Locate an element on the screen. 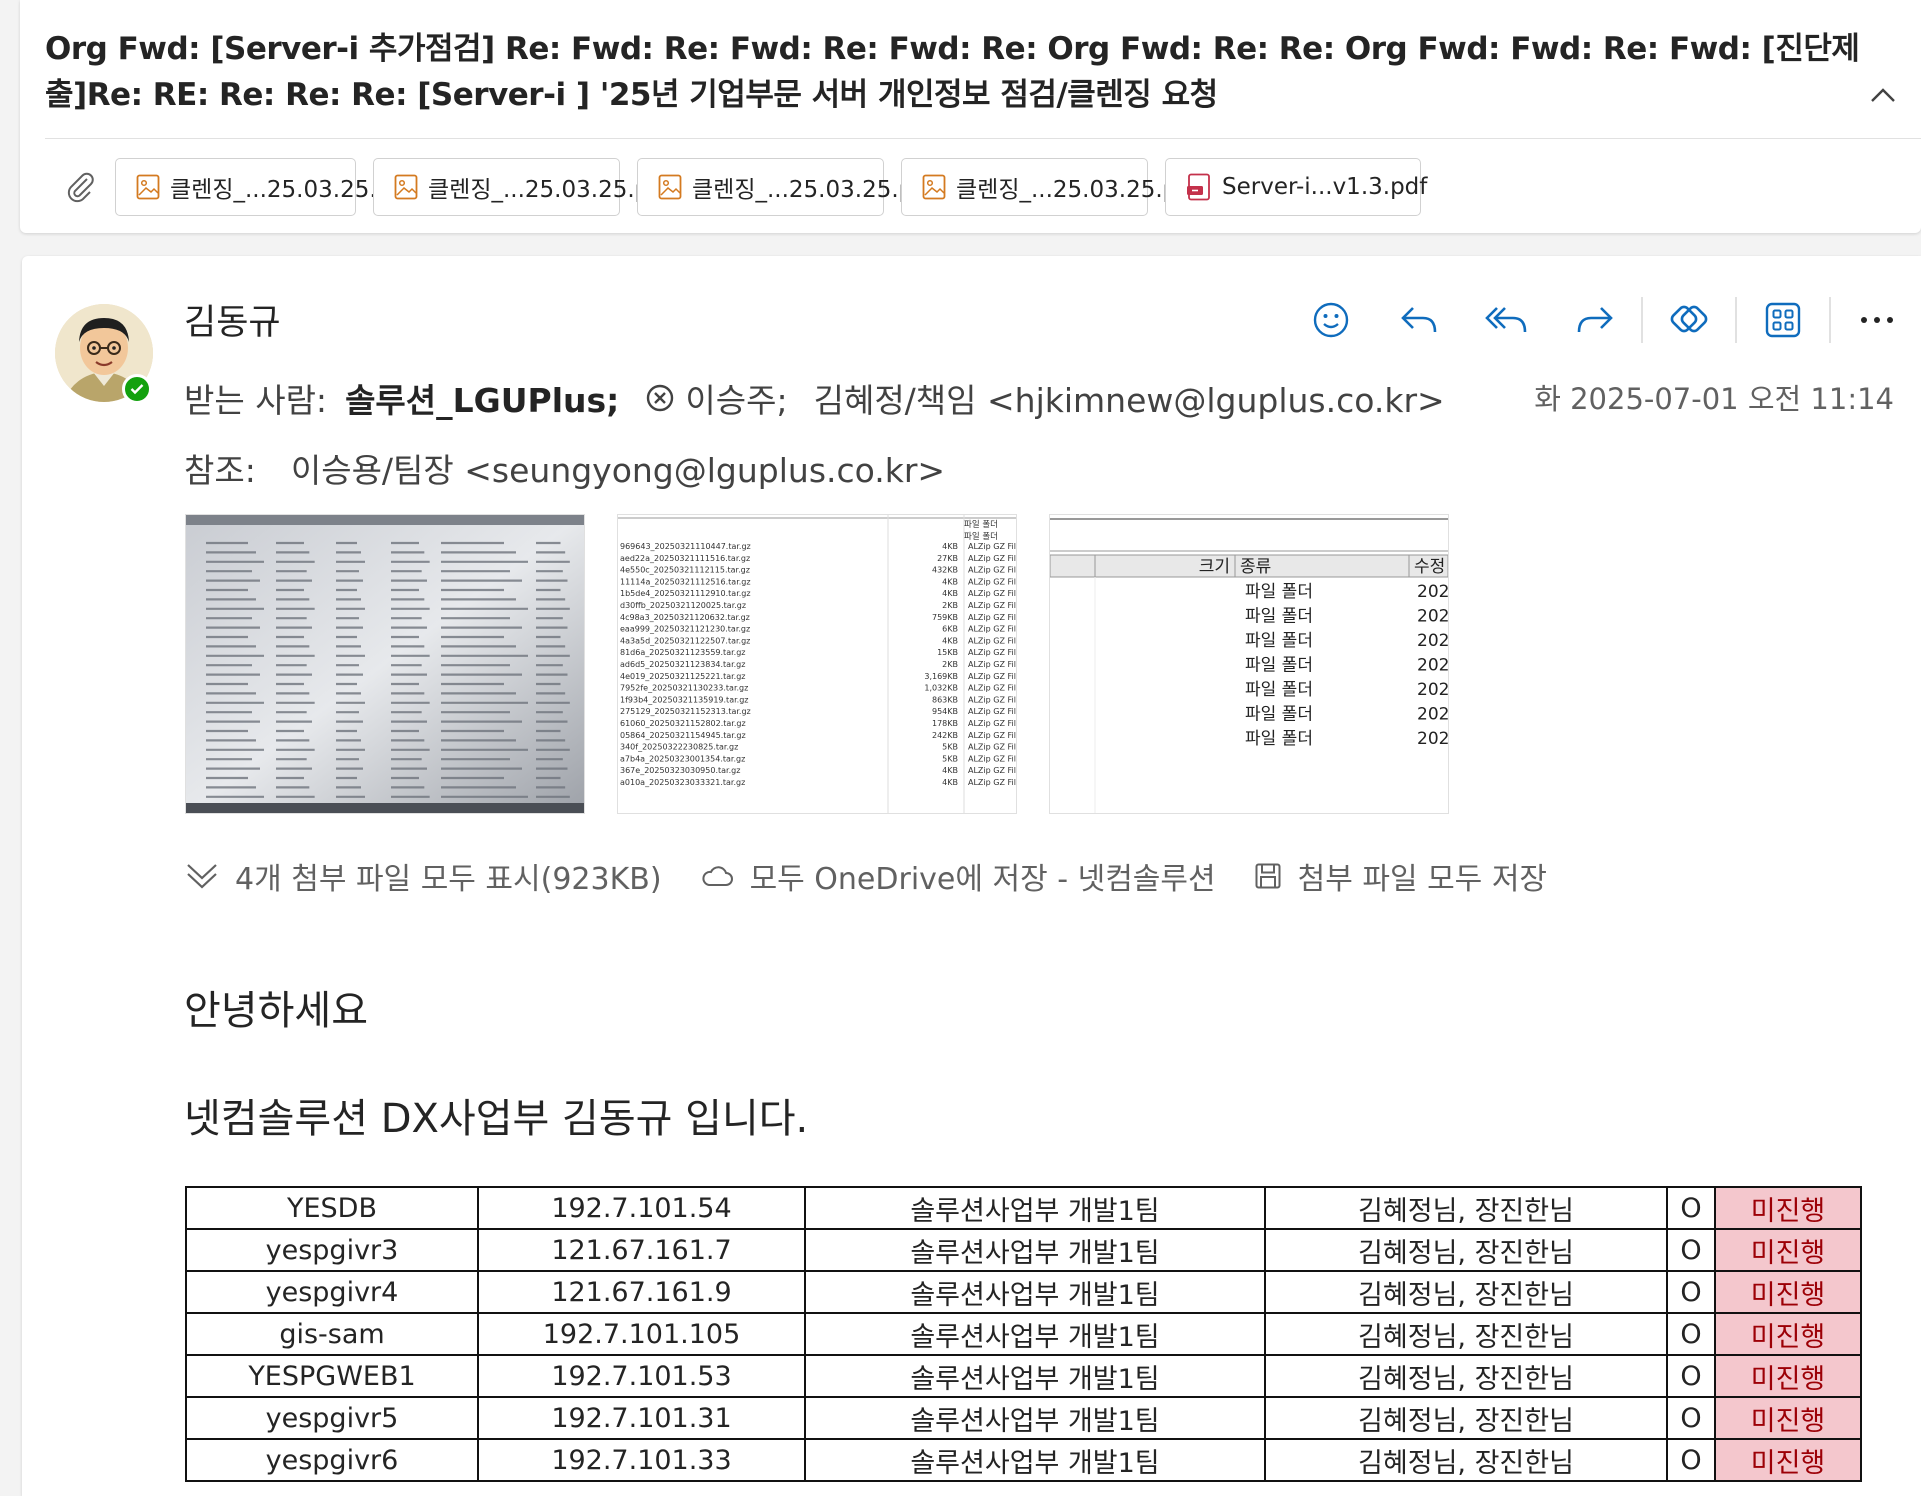 This screenshot has height=1496, width=1921. loop-icon is located at coordinates (1689, 319).